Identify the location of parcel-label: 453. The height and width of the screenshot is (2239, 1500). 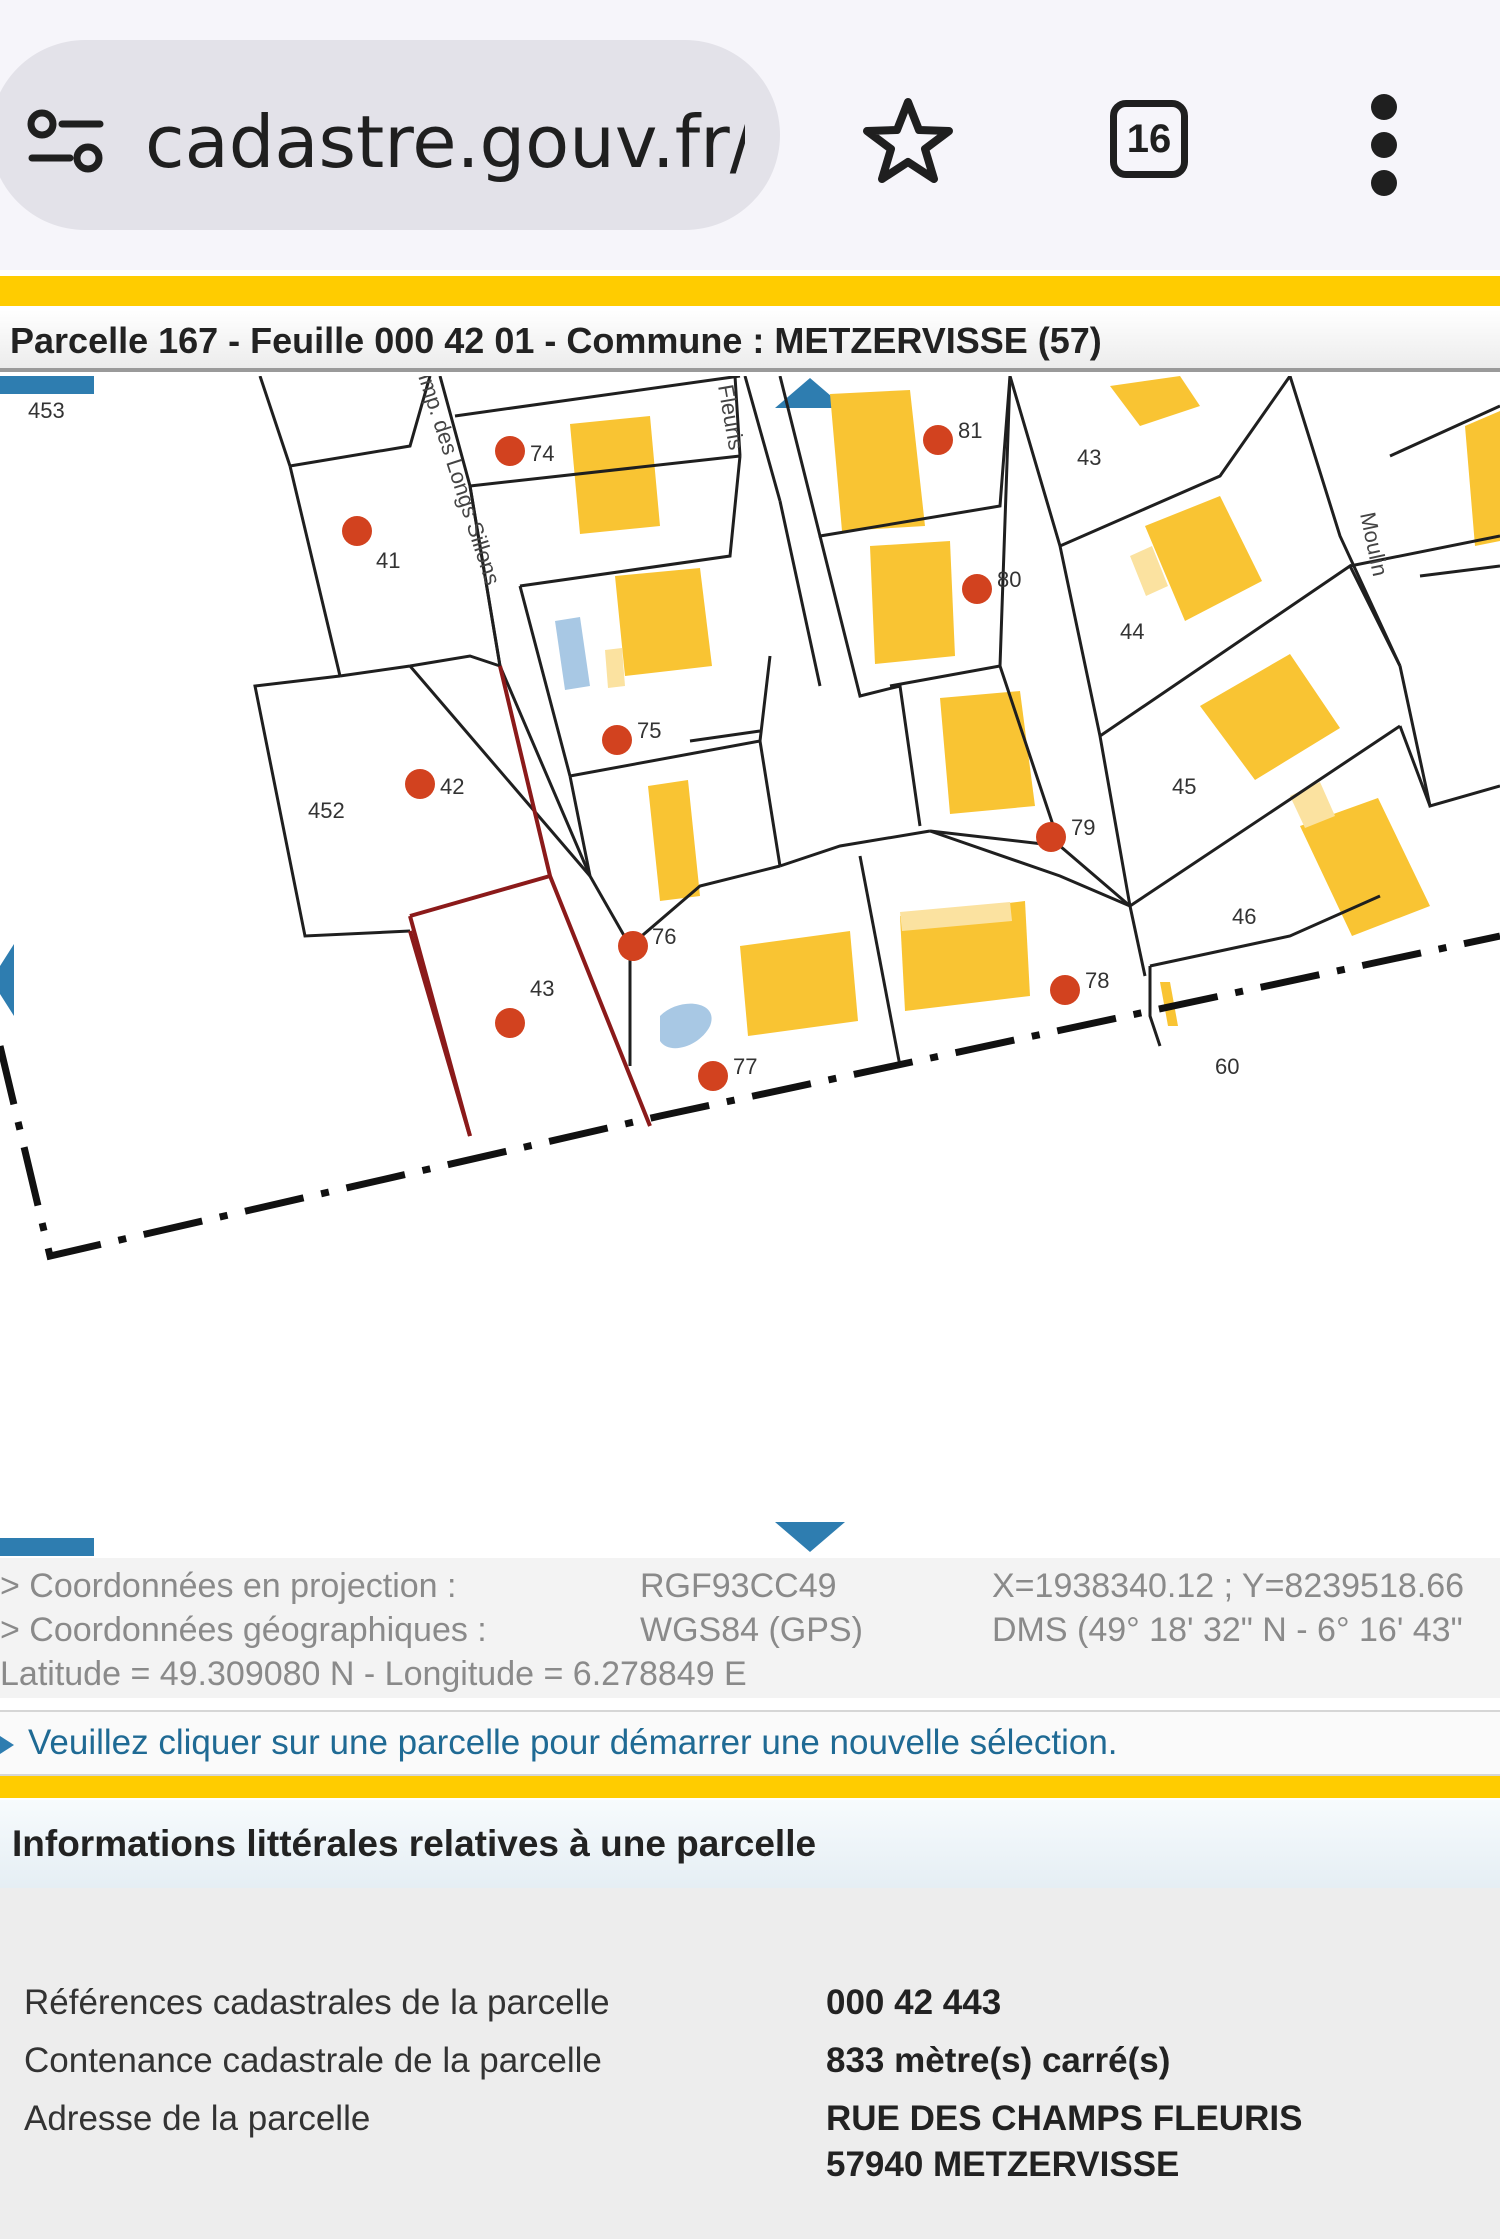
(46, 410).